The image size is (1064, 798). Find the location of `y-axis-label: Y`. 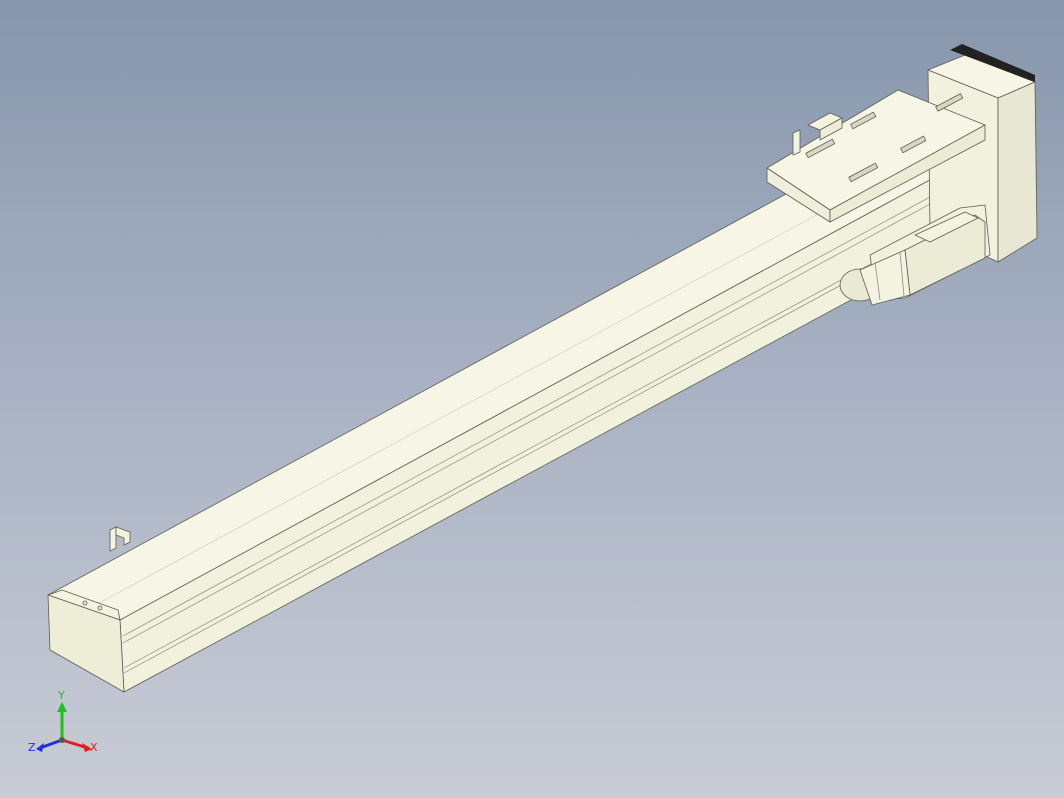

y-axis-label: Y is located at coordinates (61, 695).